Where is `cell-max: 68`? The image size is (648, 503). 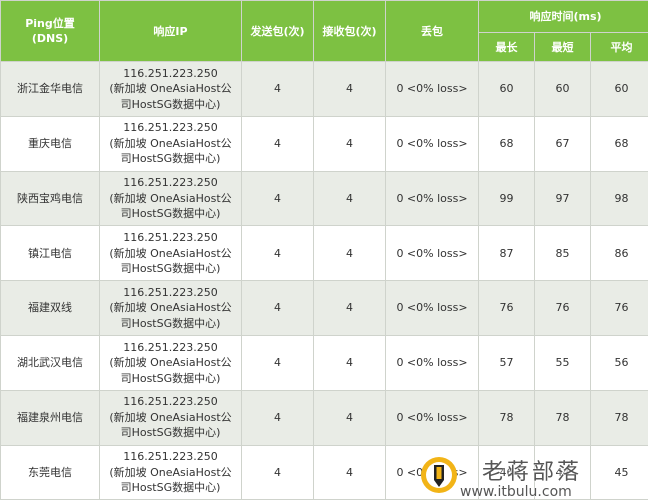 cell-max: 68 is located at coordinates (506, 143).